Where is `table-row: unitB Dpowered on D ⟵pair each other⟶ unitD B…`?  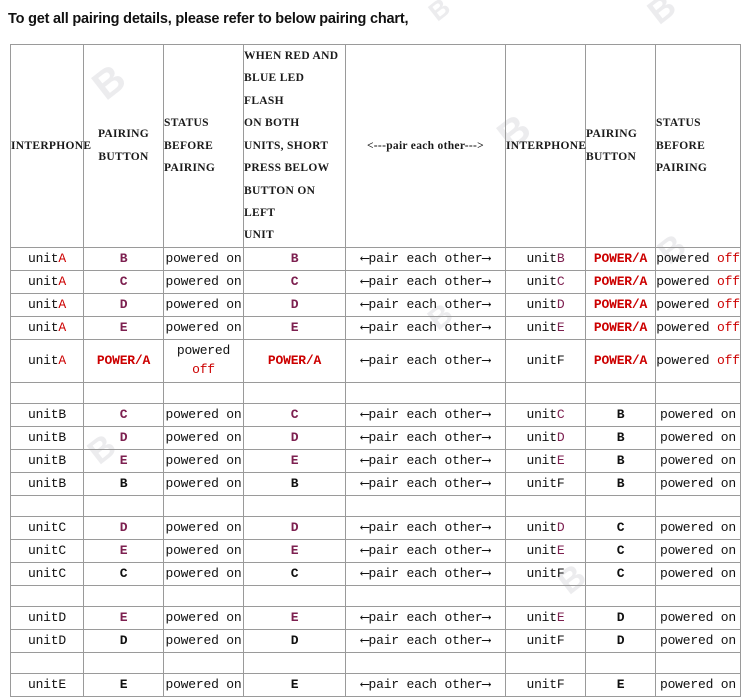
table-row: unitB Dpowered on D ⟵pair each other⟶ unitD B… is located at coordinates (375, 437).